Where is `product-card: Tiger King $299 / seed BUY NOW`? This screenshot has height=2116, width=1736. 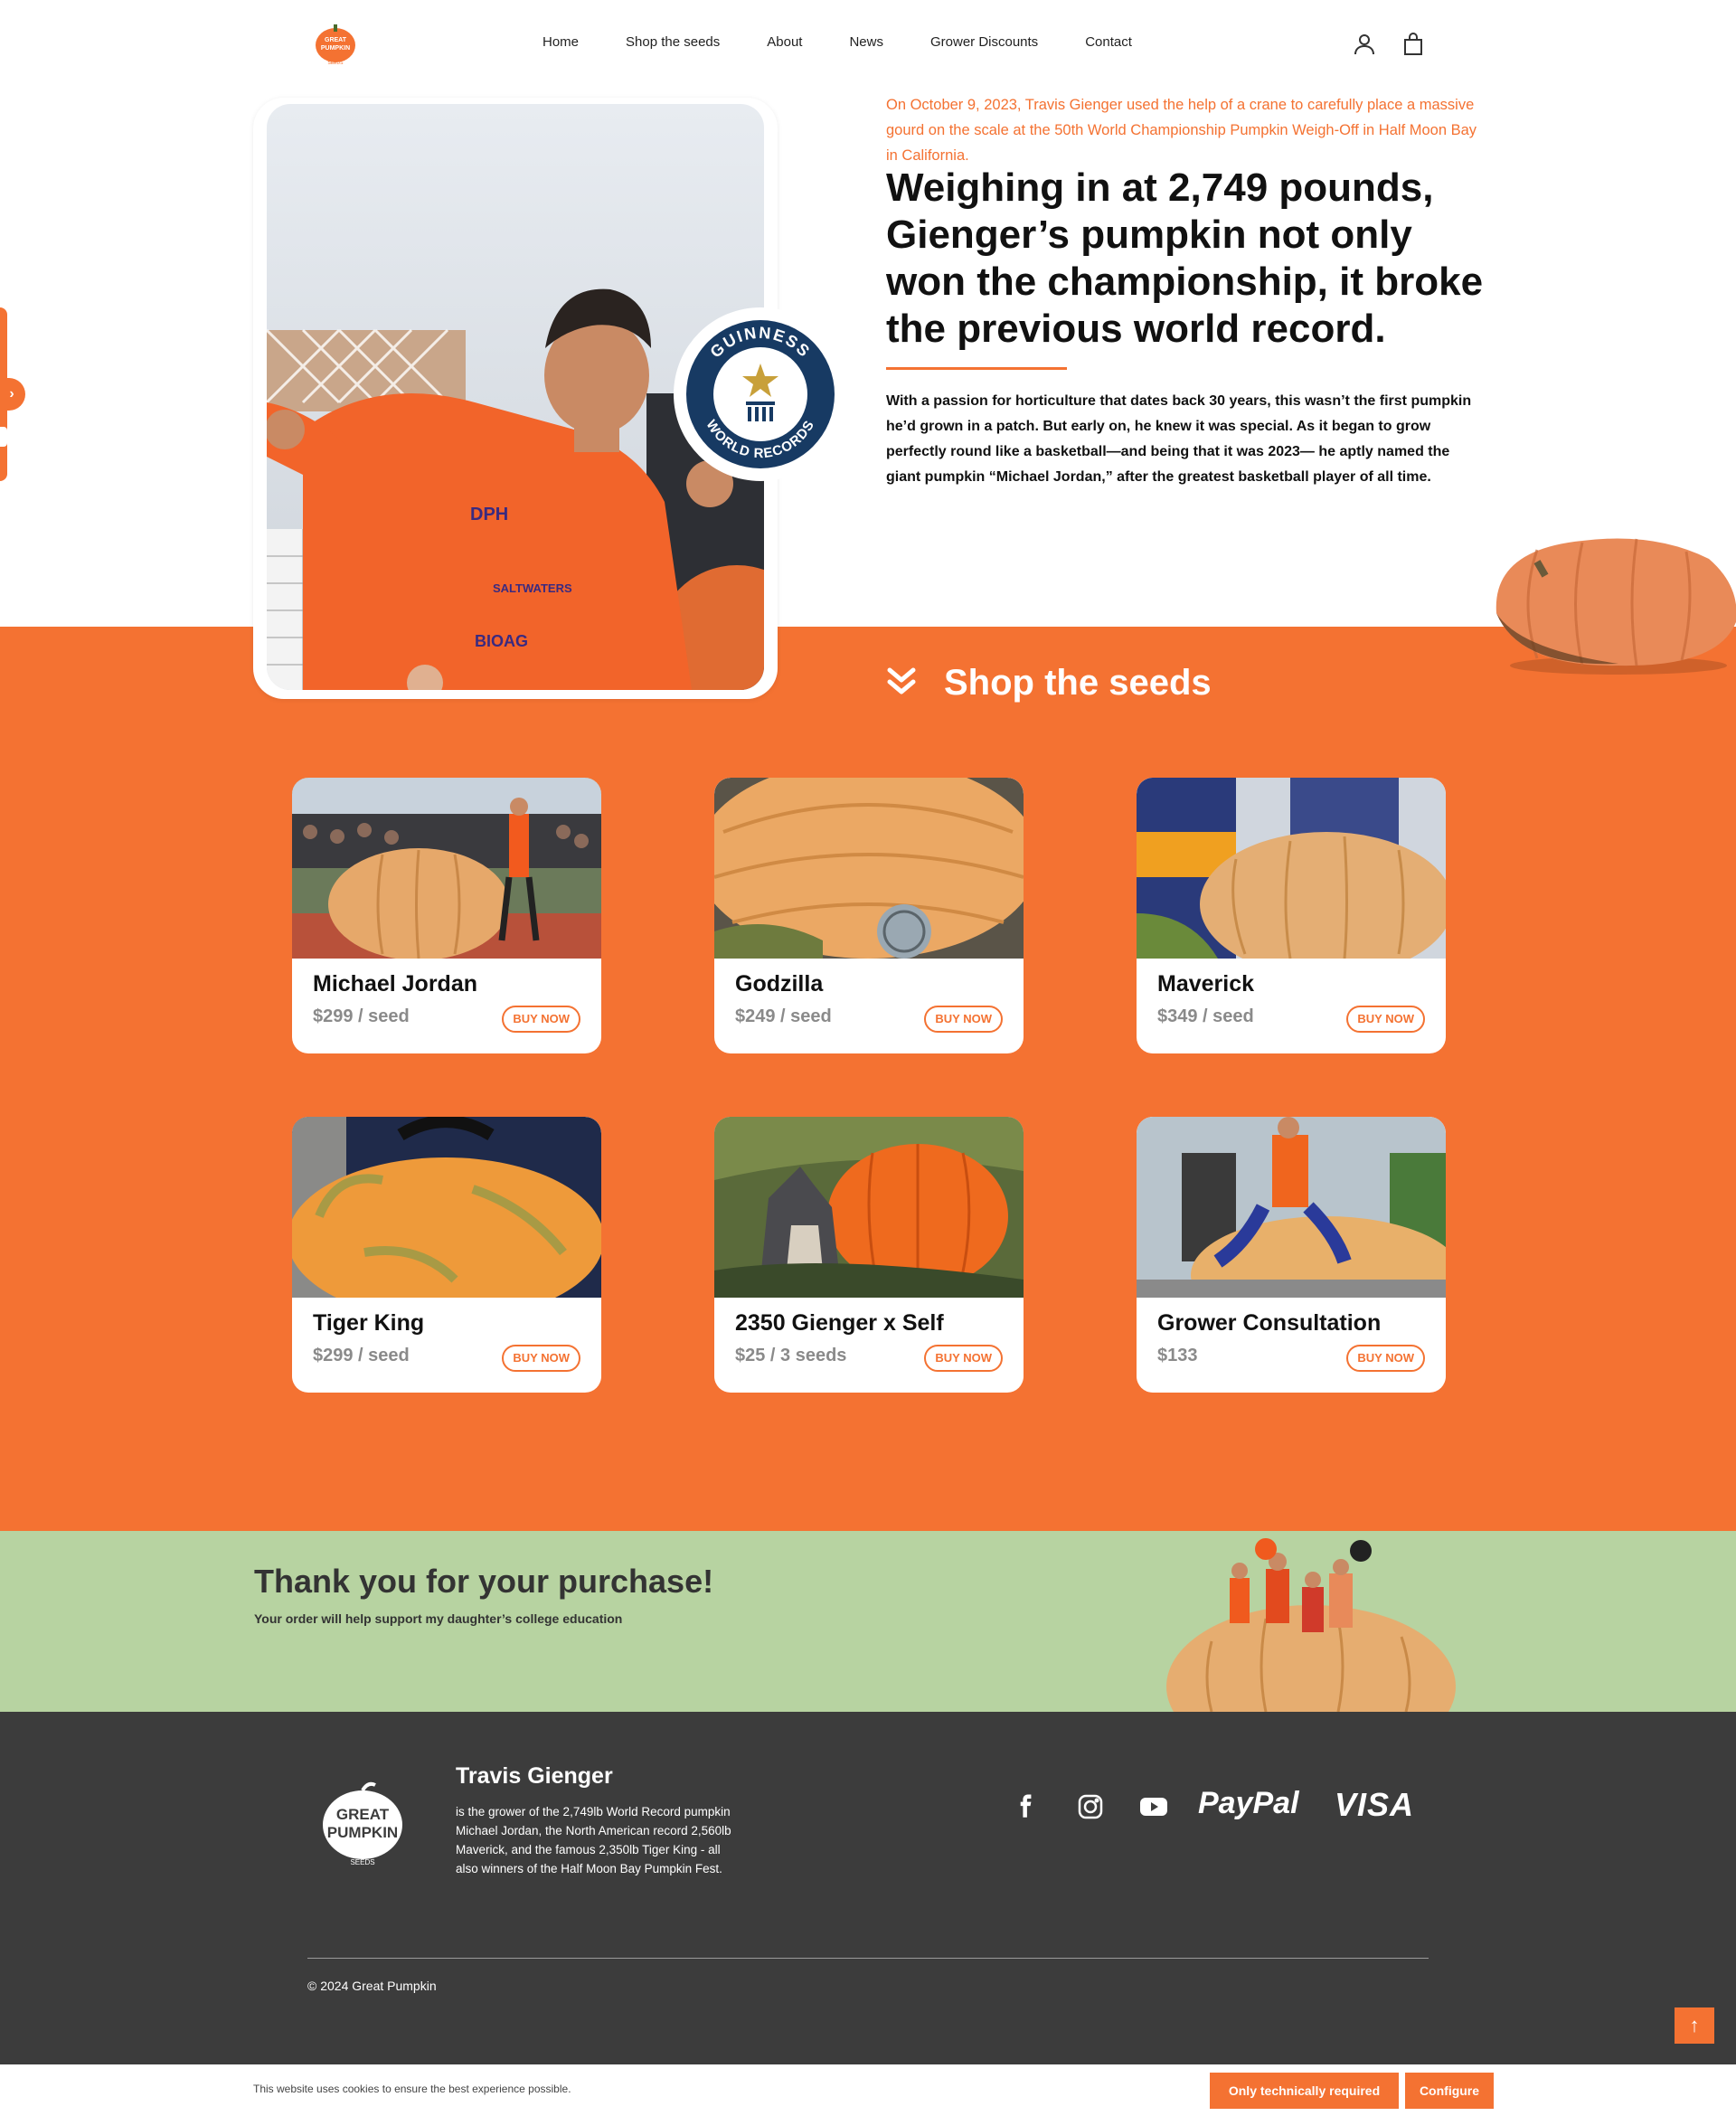
product-card: Tiger King $299 / seed BUY NOW is located at coordinates (447, 1255).